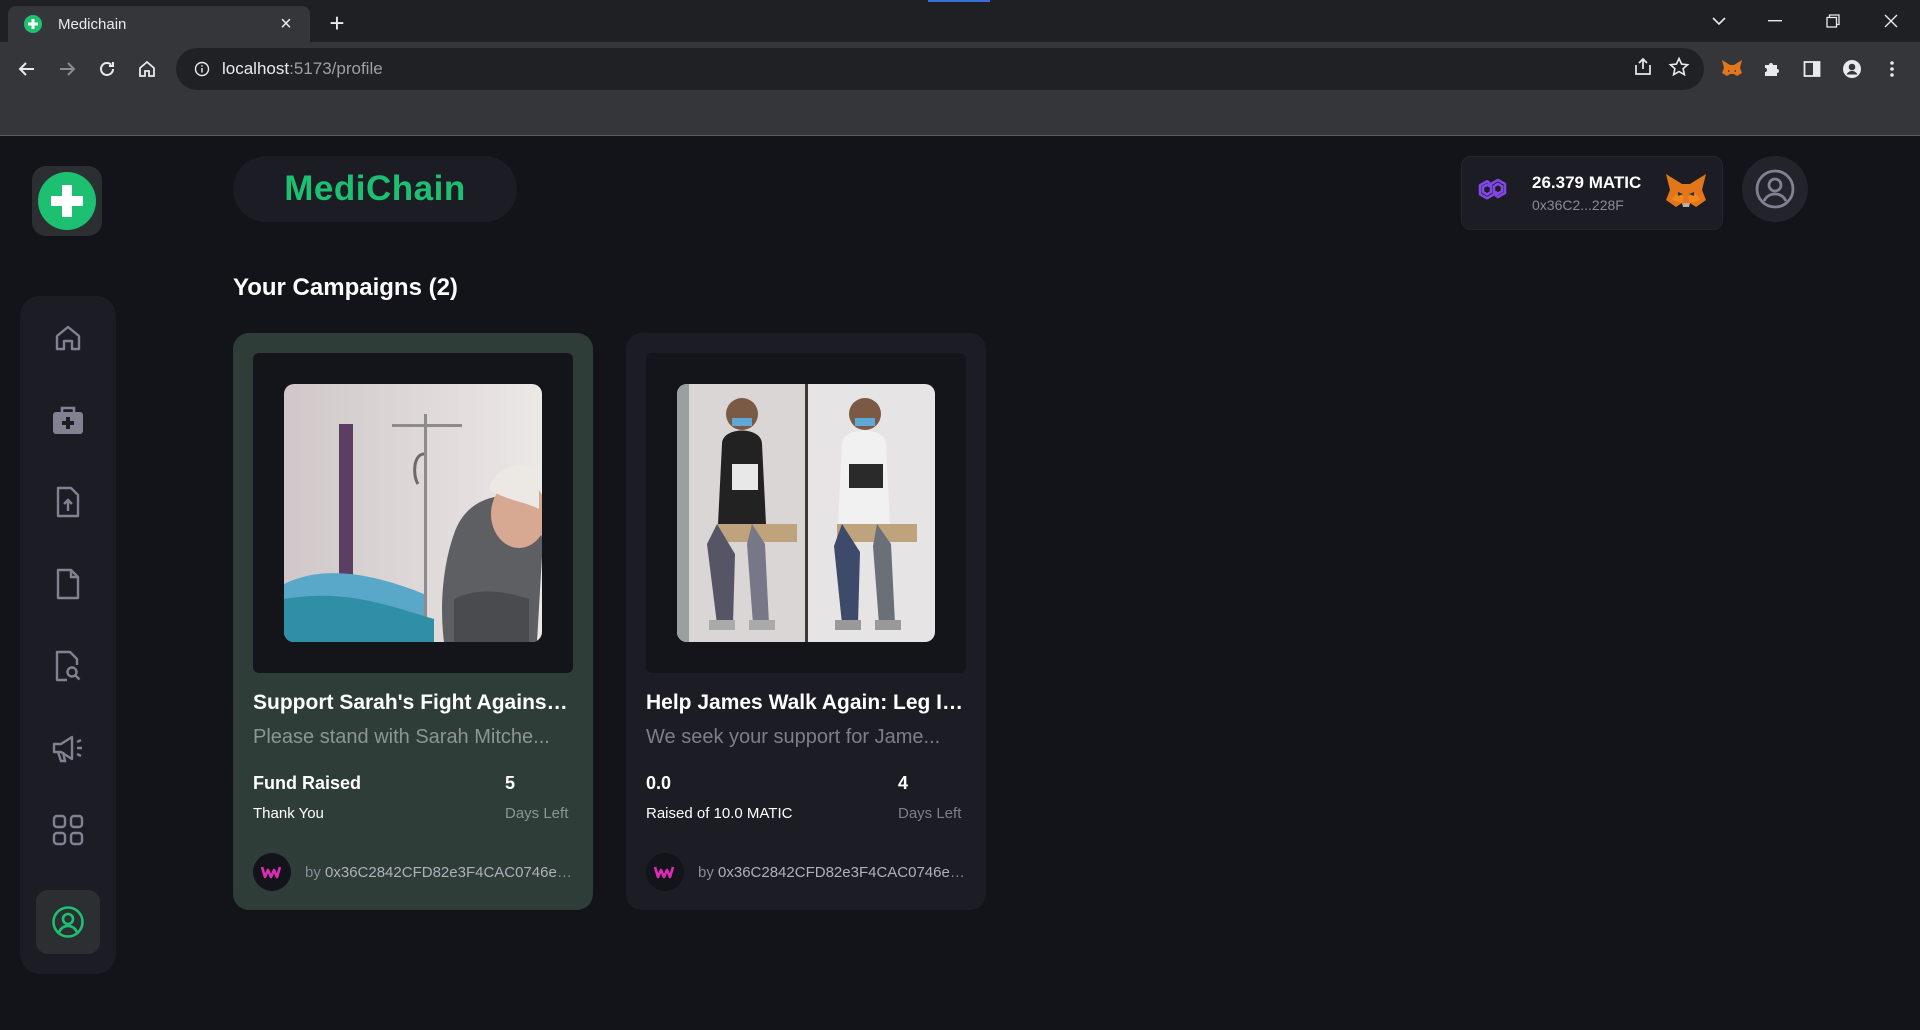 This screenshot has width=1920, height=1030. I want to click on browser-tabstrip: Medichain × +, so click(960, 21).